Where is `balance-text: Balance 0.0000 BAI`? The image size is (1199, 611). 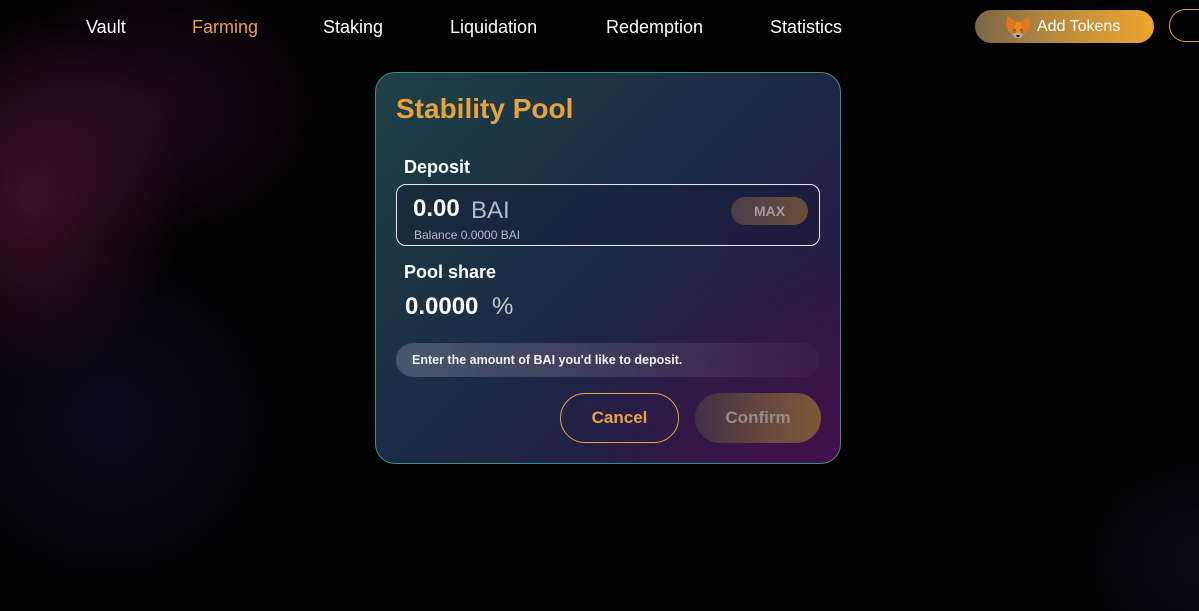 balance-text: Balance 0.0000 BAI is located at coordinates (467, 235).